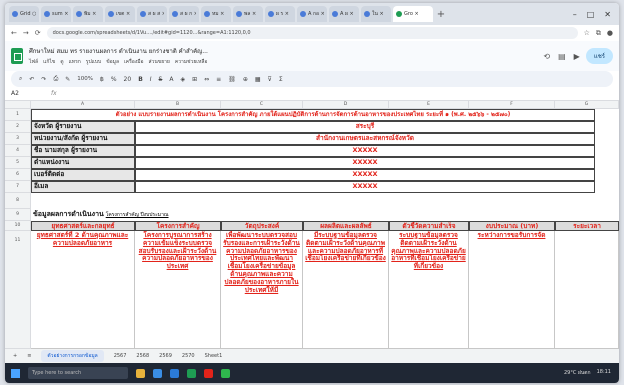  I want to click on close-icon: ✕, so click(607, 14).